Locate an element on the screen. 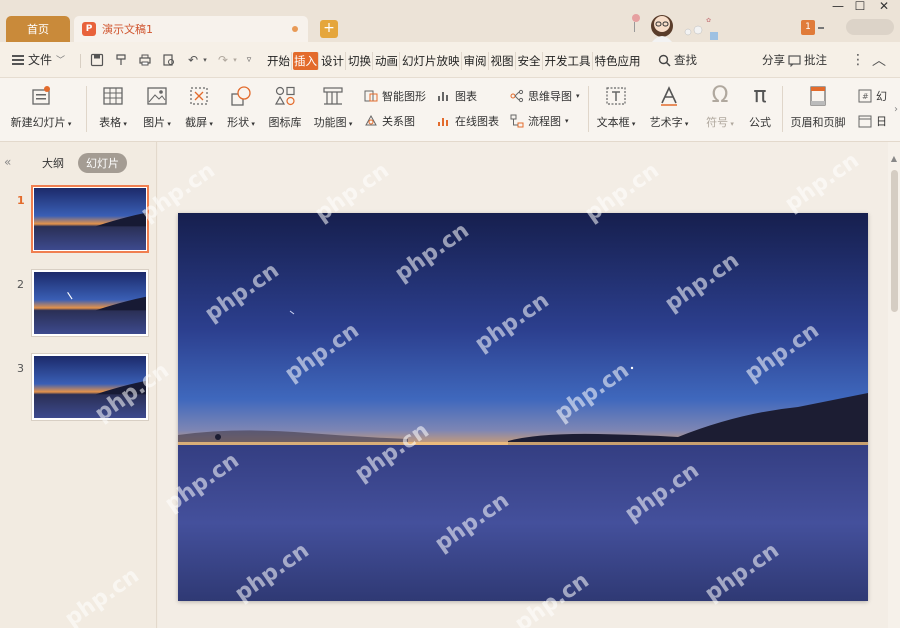 The width and height of the screenshot is (900, 628). scroll-thumb is located at coordinates (894, 241).